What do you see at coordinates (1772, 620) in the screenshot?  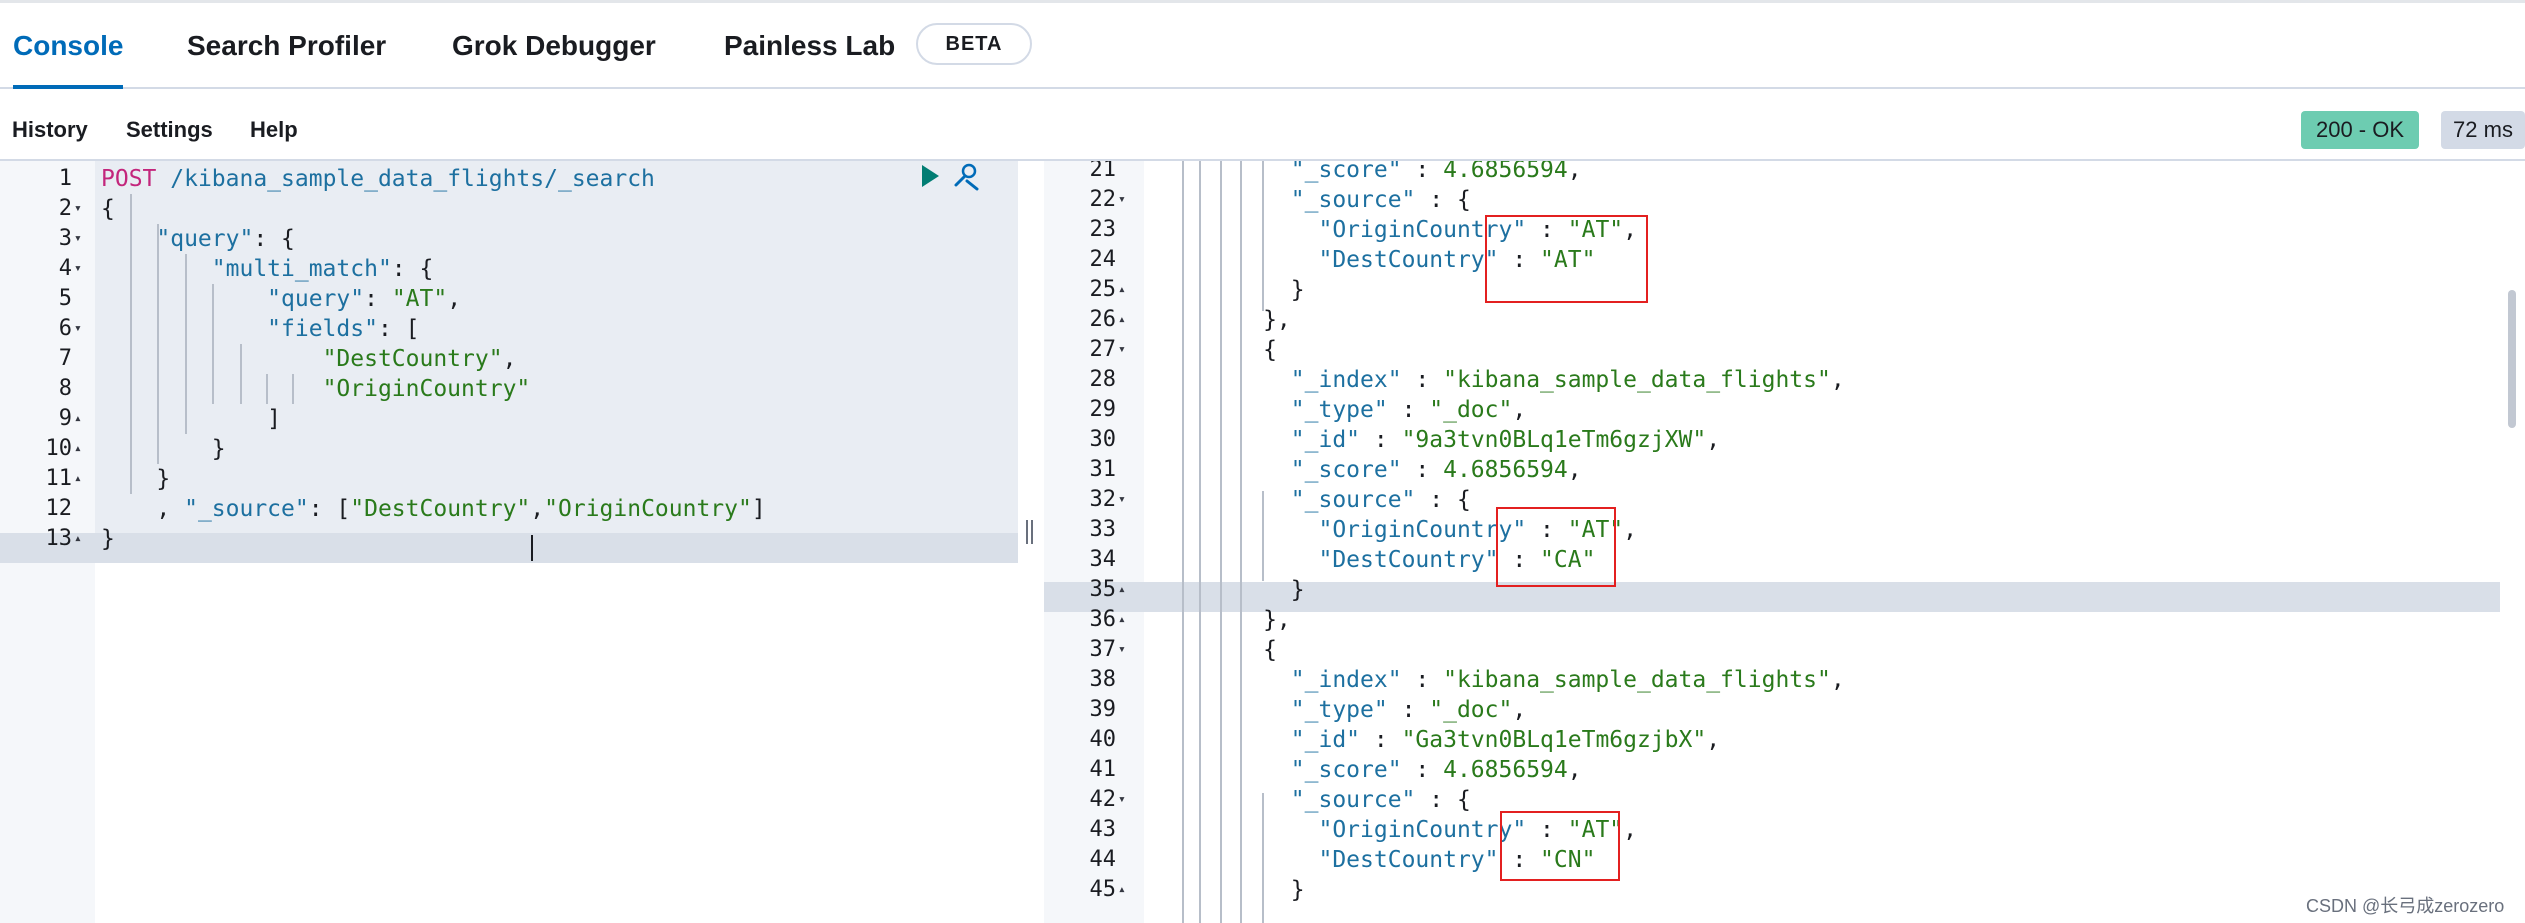 I see `resp-code-line: 36 ▴ },` at bounding box center [1772, 620].